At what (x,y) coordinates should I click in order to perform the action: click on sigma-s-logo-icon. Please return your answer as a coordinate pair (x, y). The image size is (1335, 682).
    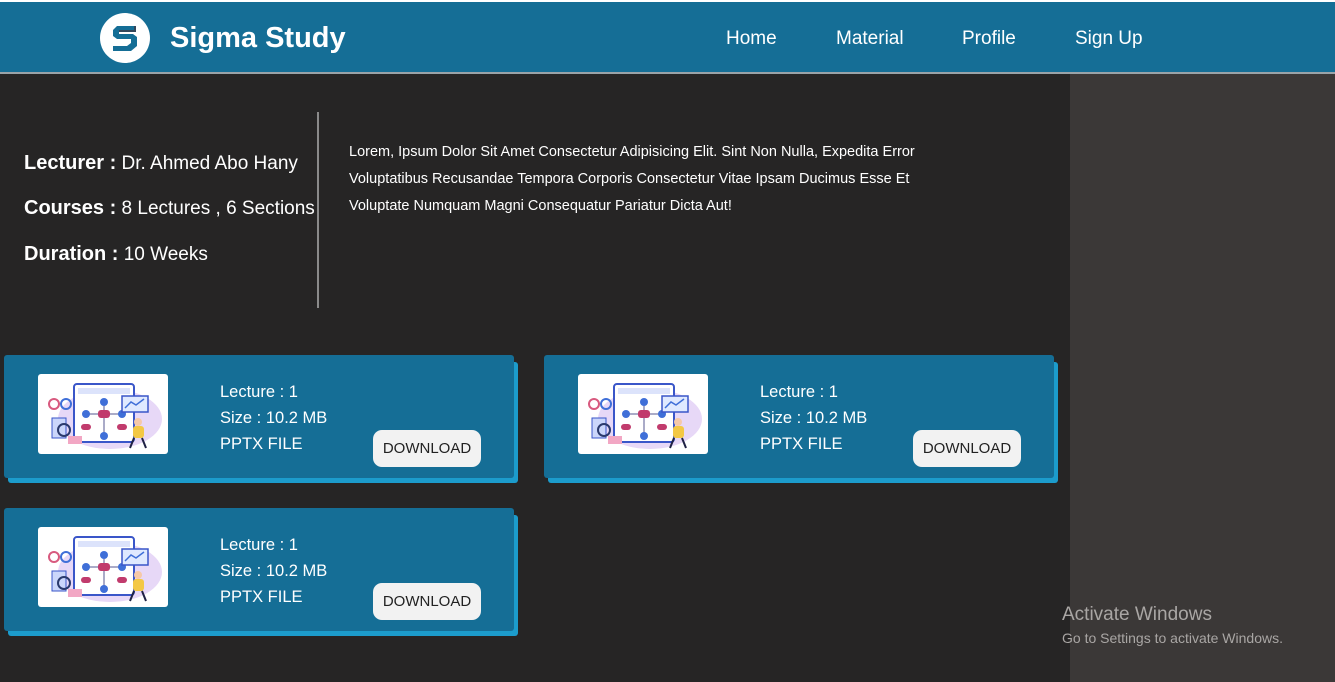
    Looking at the image, I should click on (125, 38).